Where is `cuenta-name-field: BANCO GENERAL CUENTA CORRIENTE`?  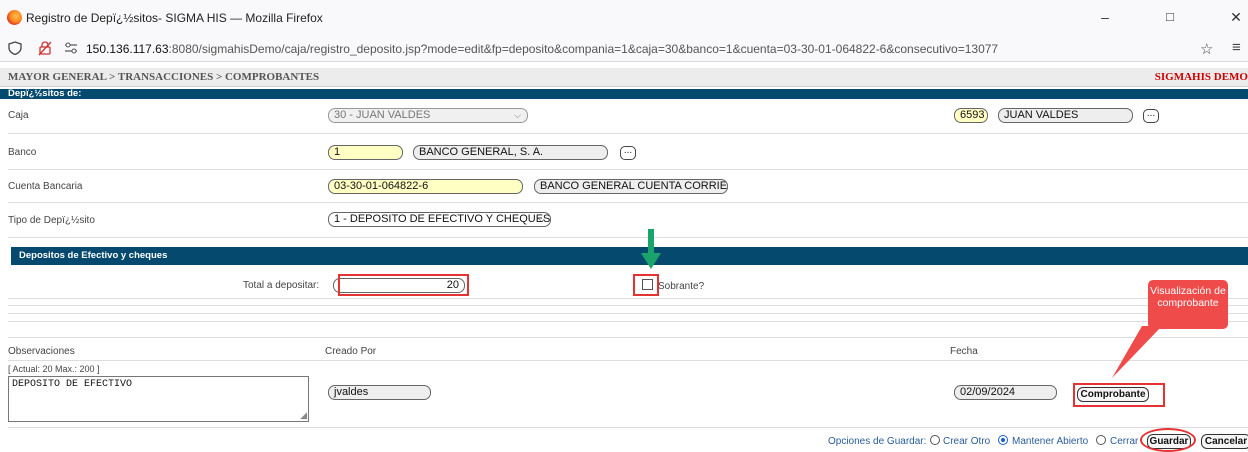 cuenta-name-field: BANCO GENERAL CUENTA CORRIENTE is located at coordinates (631, 186).